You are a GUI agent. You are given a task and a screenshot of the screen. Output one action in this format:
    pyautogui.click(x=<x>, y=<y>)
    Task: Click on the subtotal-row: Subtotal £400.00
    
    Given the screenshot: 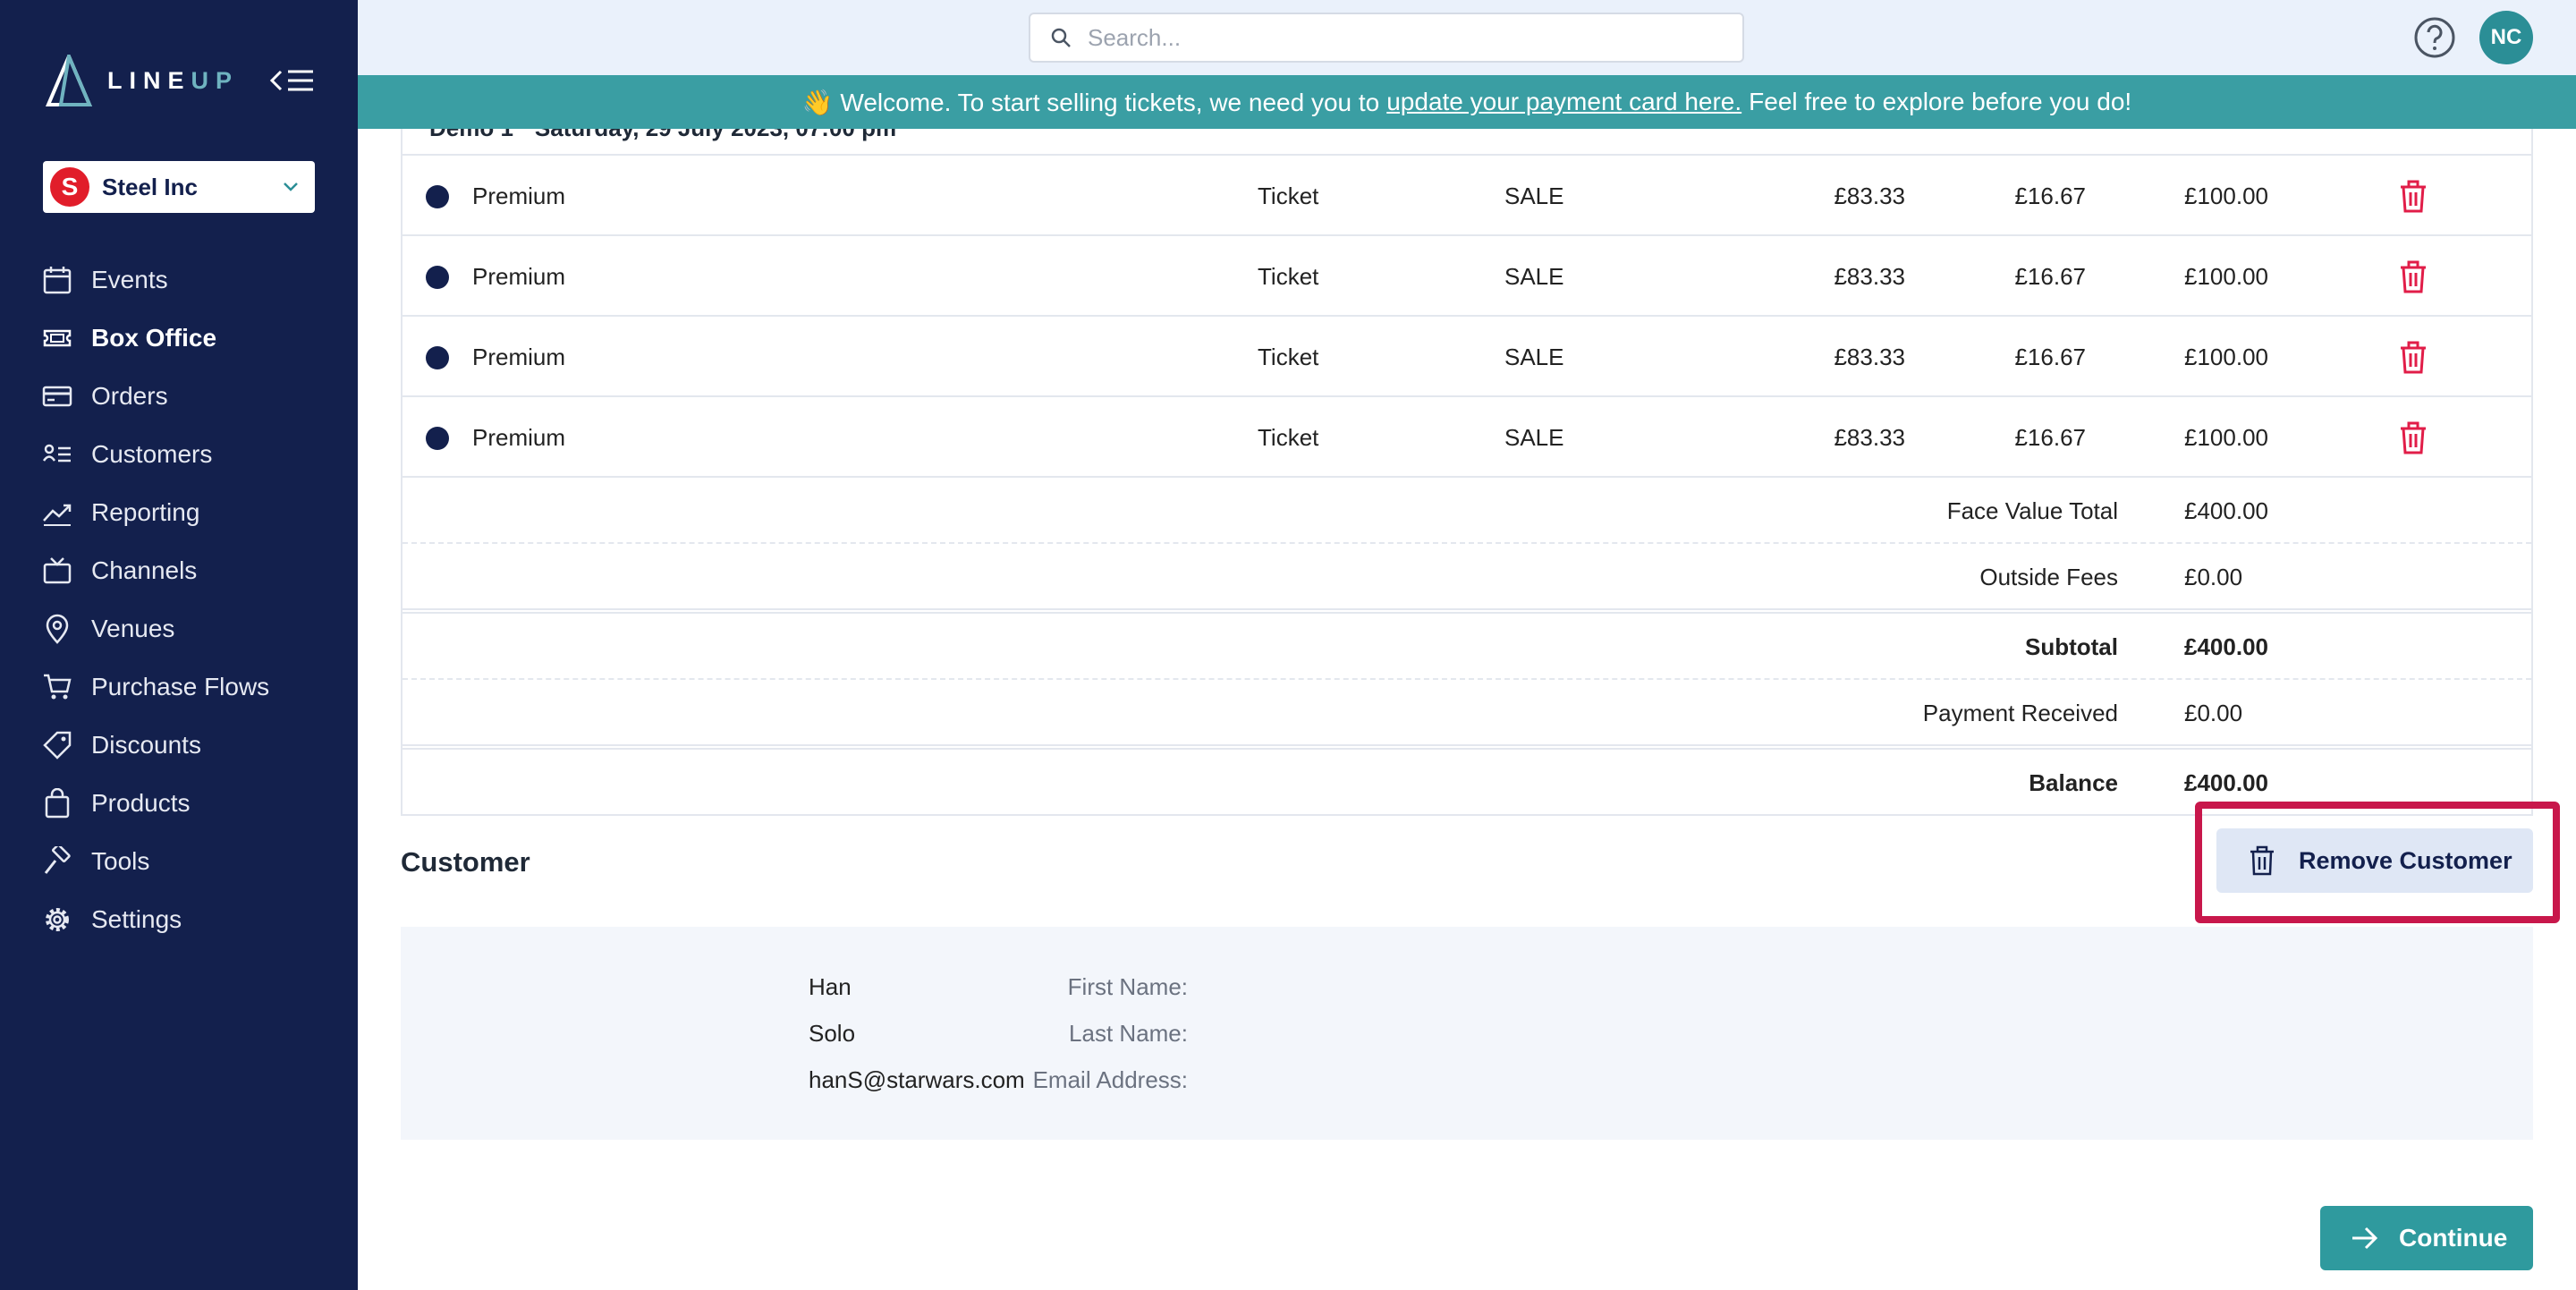 What is the action you would take?
    pyautogui.click(x=1466, y=641)
    